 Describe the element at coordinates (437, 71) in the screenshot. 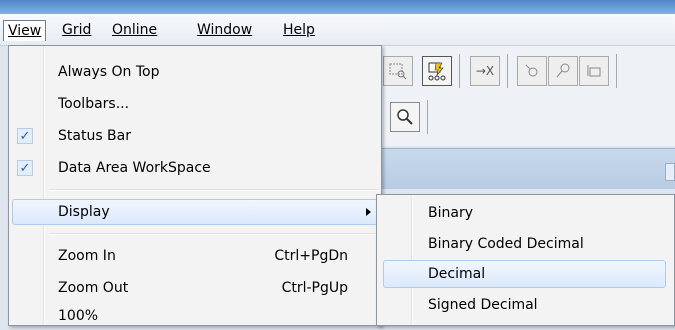

I see `online-monitor-icon` at that location.